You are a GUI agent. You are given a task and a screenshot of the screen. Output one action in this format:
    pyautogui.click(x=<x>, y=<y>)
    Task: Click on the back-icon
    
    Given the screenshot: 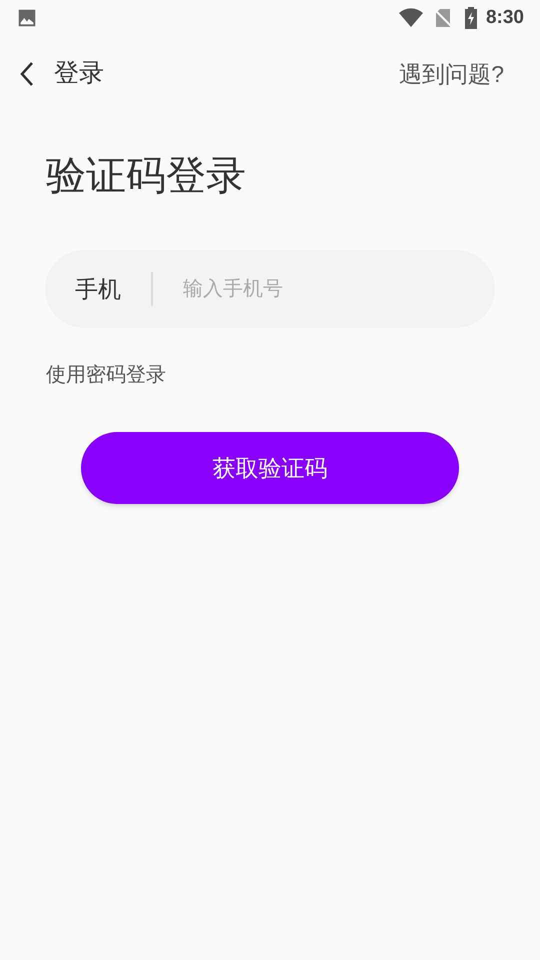 What is the action you would take?
    pyautogui.click(x=27, y=74)
    